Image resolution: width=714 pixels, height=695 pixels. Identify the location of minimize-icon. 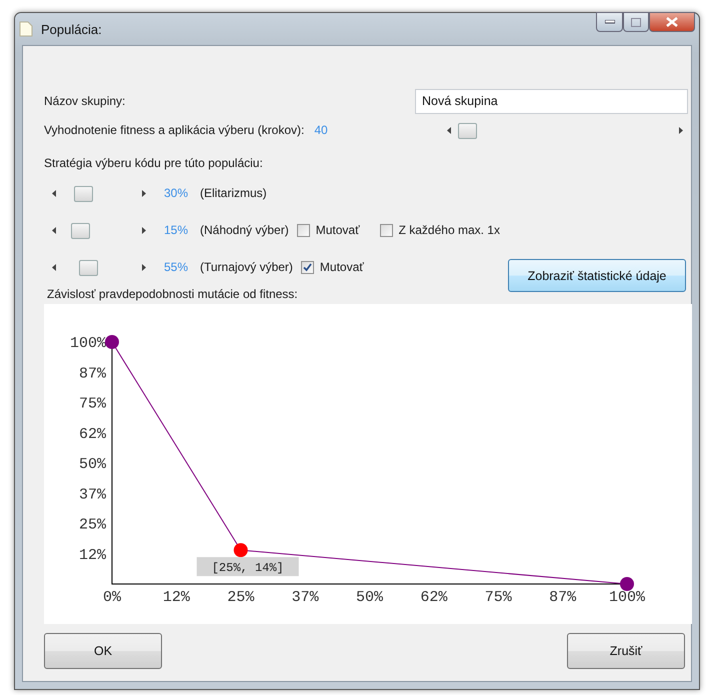
(609, 22).